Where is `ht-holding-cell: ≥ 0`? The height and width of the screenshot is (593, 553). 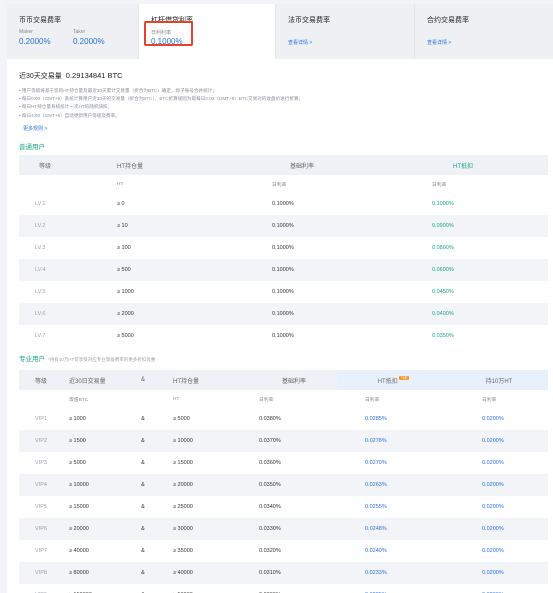
ht-holding-cell: ≥ 0 is located at coordinates (121, 204).